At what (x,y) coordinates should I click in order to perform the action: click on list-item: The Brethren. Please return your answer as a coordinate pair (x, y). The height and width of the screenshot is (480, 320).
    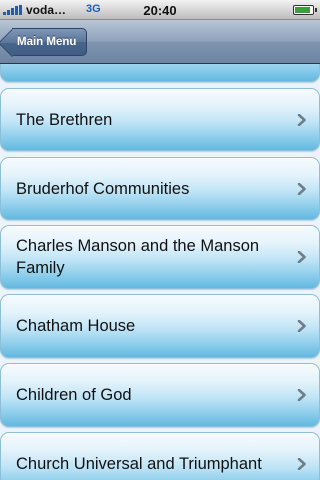
    Looking at the image, I should click on (160, 119).